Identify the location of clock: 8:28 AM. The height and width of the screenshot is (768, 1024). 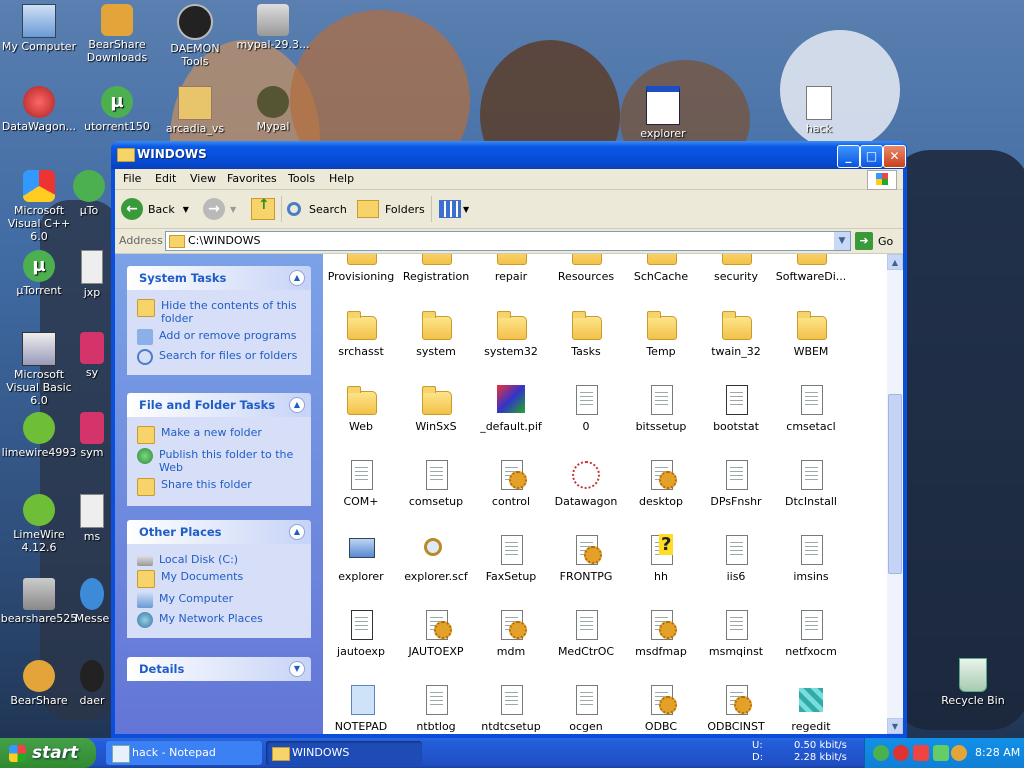
(997, 752).